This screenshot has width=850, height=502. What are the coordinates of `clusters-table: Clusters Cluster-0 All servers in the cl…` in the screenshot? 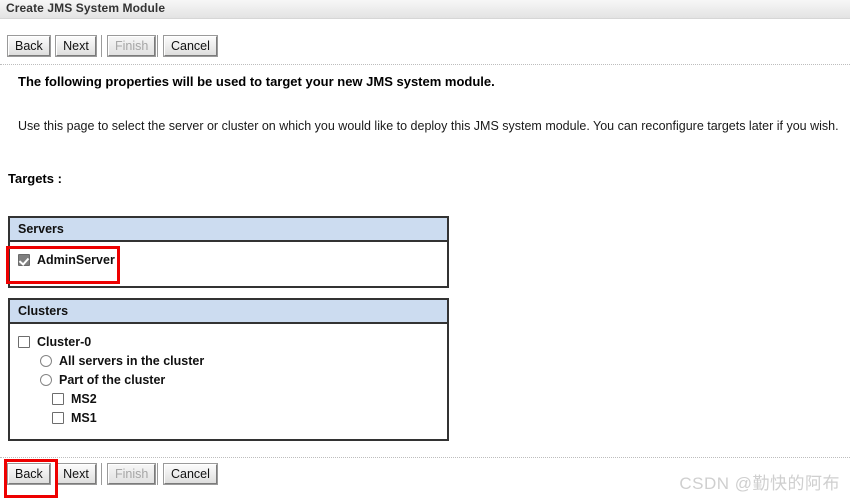 It's located at (228, 369).